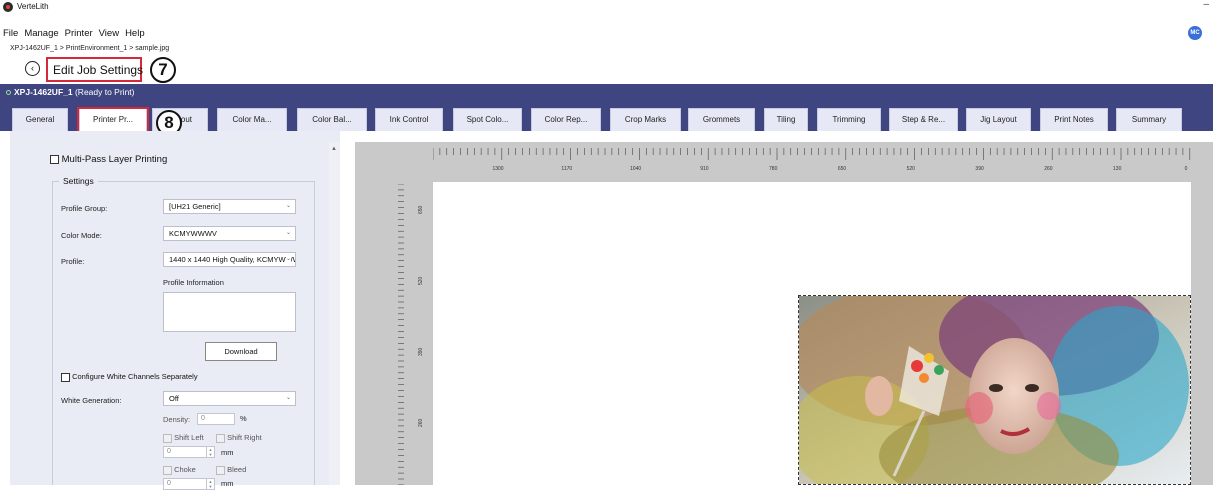 Image resolution: width=1213 pixels, height=490 pixels. Describe the element at coordinates (109, 33) in the screenshot. I see `menu-view: View` at that location.